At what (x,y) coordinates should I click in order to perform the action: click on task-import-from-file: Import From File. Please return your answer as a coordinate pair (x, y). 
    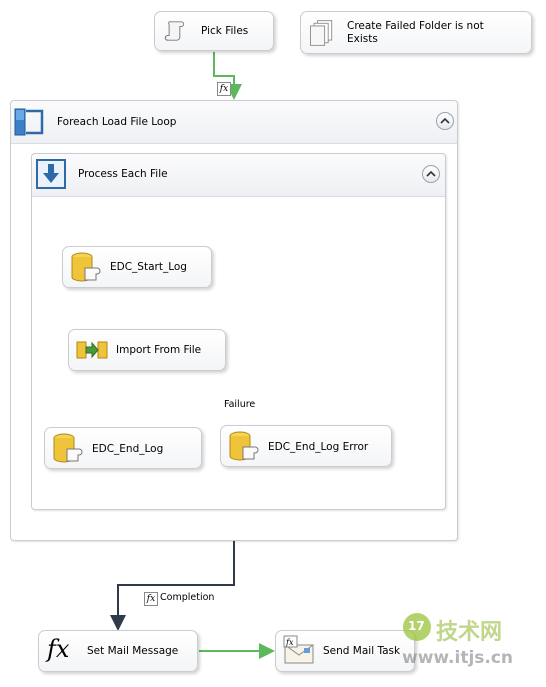
    Looking at the image, I should click on (147, 350).